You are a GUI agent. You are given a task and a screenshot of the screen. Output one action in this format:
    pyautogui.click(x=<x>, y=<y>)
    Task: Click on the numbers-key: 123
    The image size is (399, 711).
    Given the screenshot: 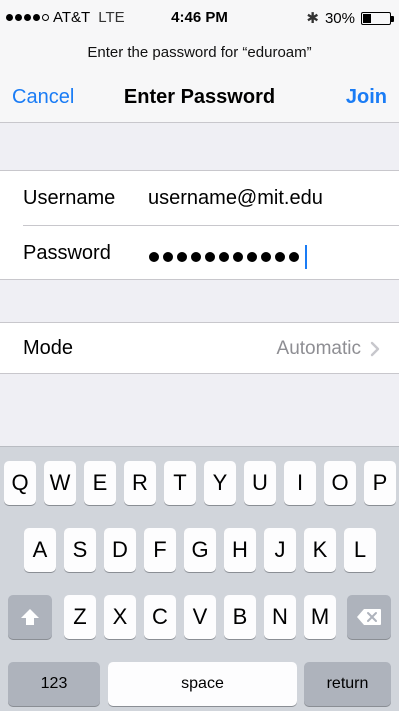 What is the action you would take?
    pyautogui.click(x=54, y=684)
    